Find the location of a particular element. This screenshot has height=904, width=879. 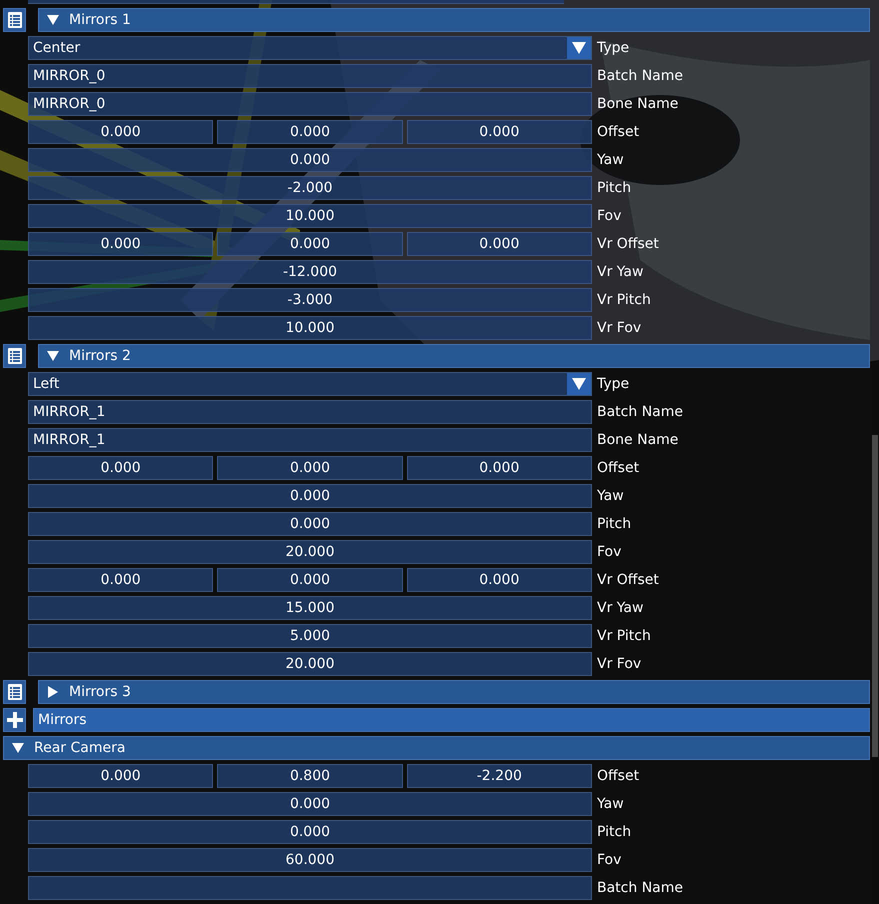

number-field: -12.000 is located at coordinates (310, 272).